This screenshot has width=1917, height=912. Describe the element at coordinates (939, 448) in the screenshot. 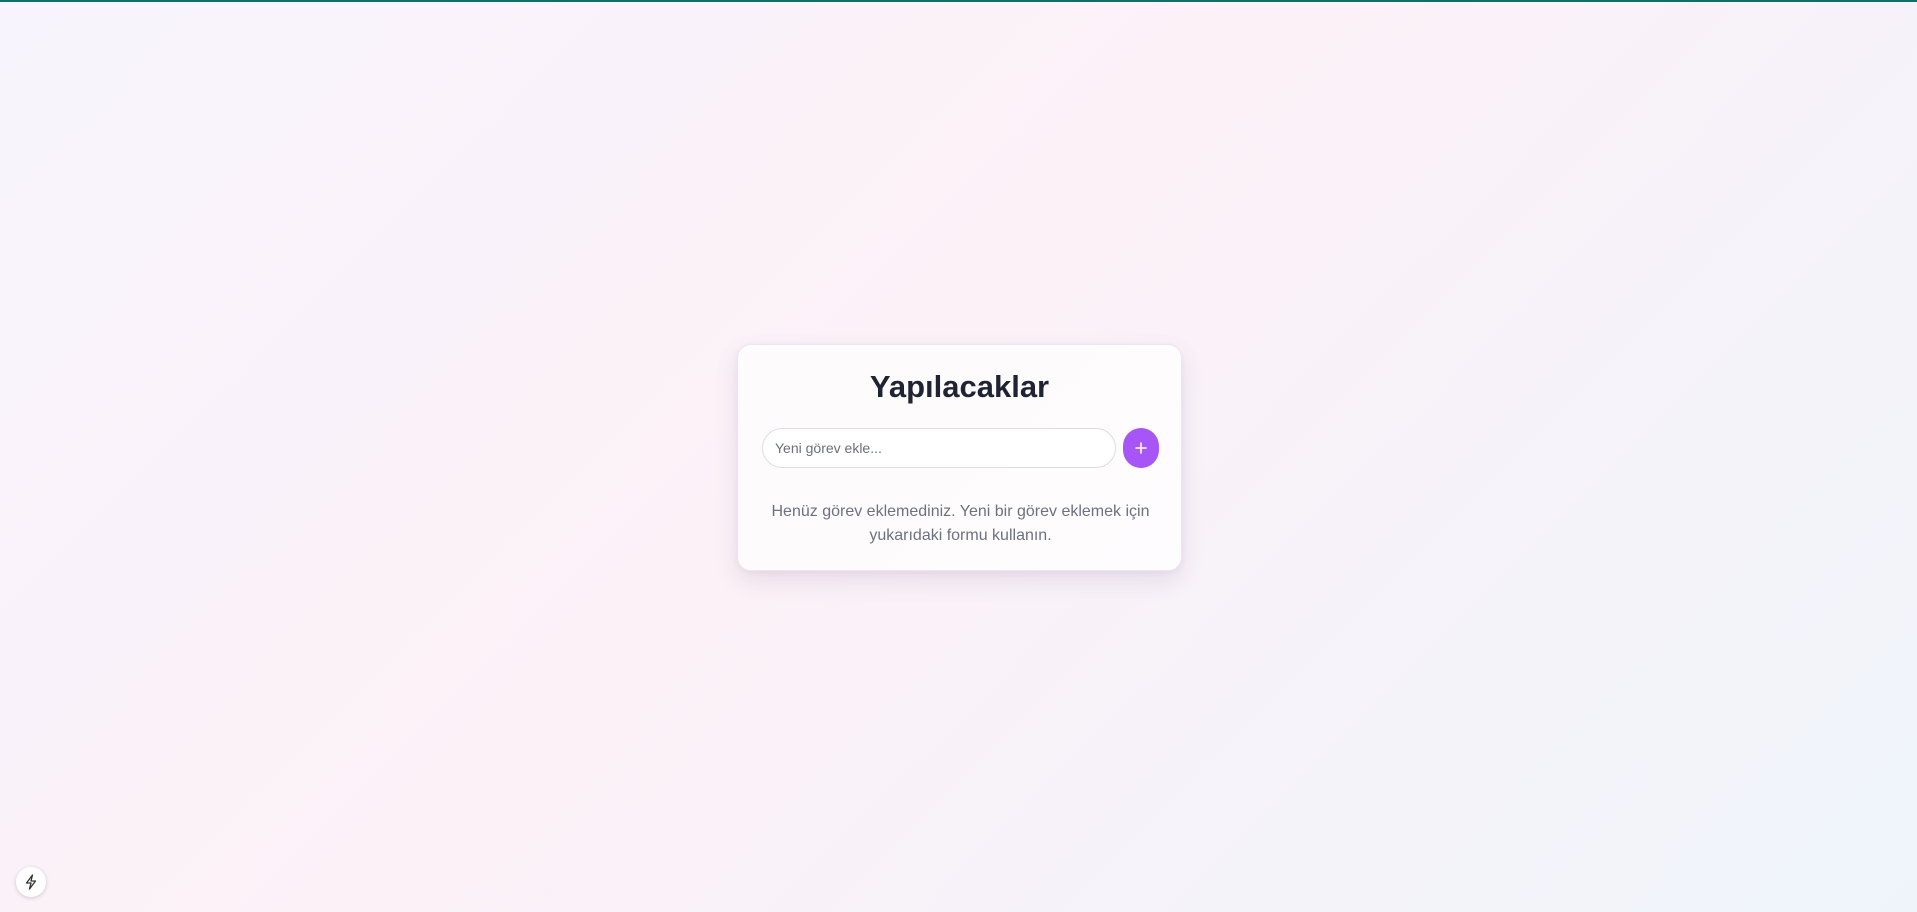

I see `new-task-input` at that location.